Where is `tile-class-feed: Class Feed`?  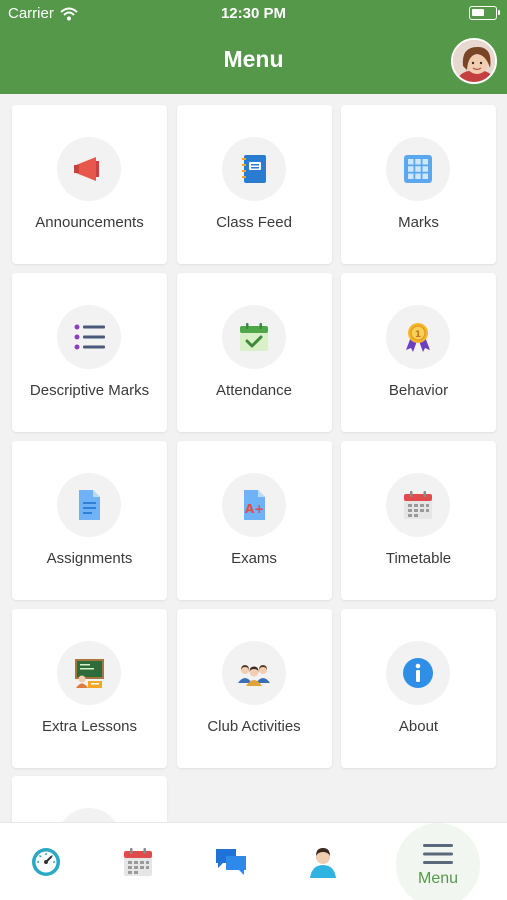
tile-class-feed: Class Feed is located at coordinates (254, 184).